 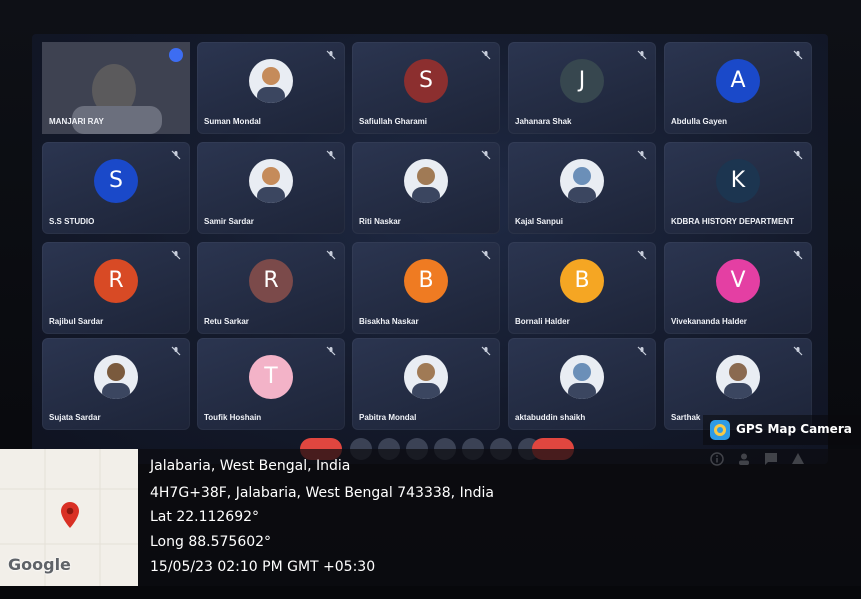 I want to click on participant-tile: R Rajibul Sardar, so click(x=116, y=288).